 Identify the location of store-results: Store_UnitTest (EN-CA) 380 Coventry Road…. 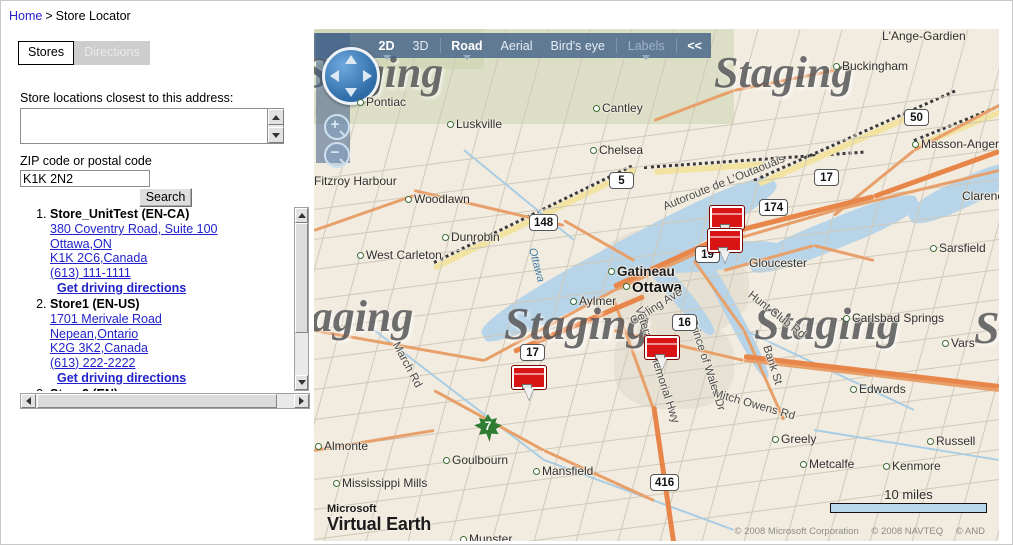
(165, 308).